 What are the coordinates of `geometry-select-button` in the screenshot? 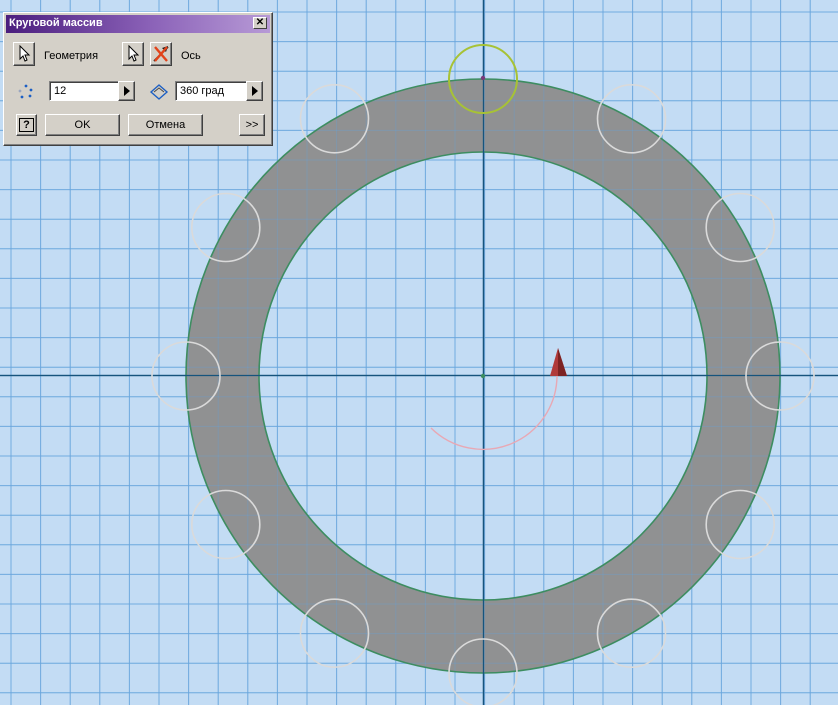 It's located at (24, 54).